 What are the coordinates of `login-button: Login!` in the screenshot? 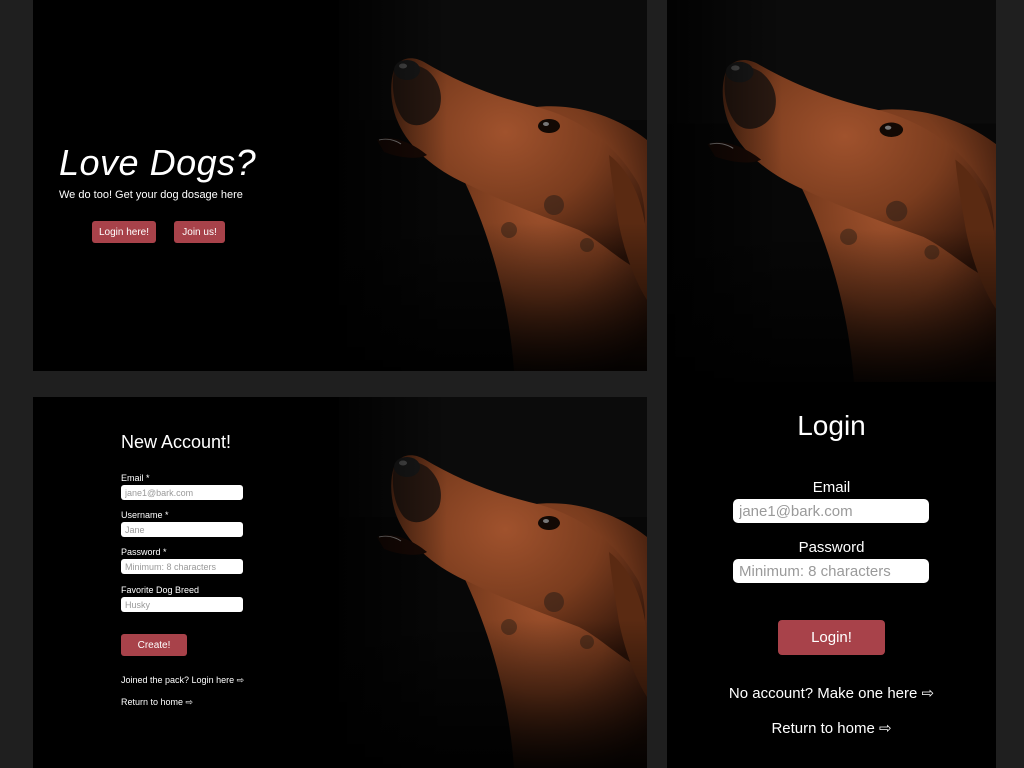 It's located at (831, 637).